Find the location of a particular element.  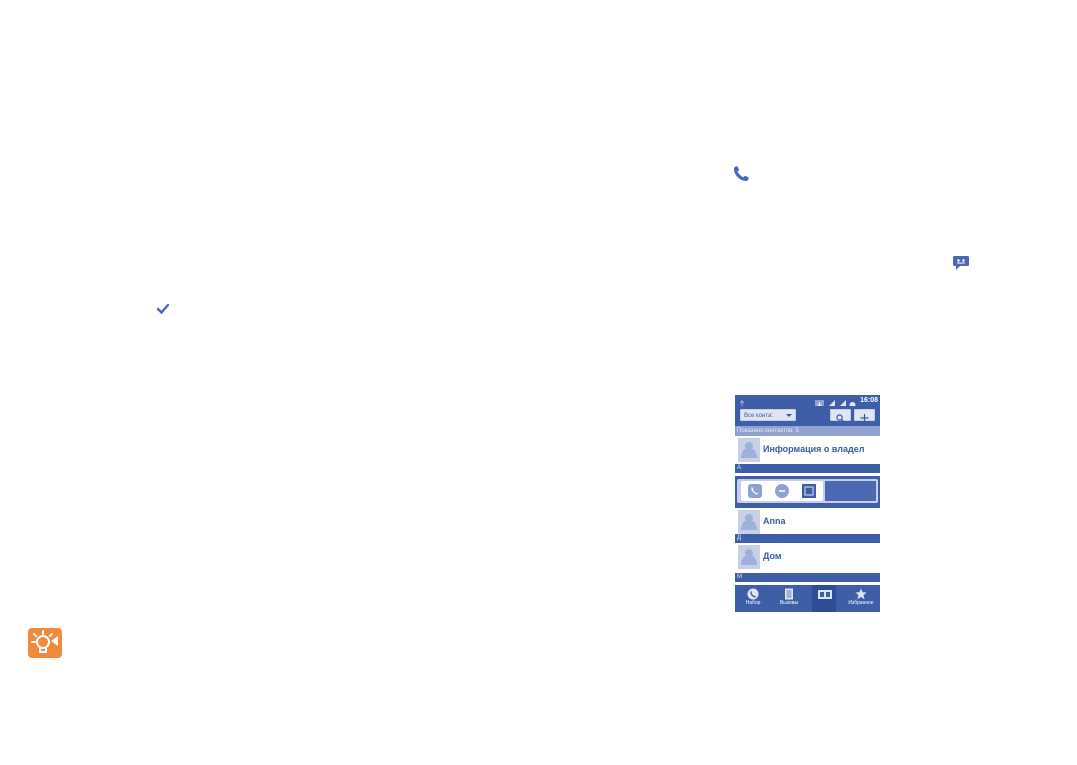

tab-call-log-label: Вызовы is located at coordinates (789, 603).